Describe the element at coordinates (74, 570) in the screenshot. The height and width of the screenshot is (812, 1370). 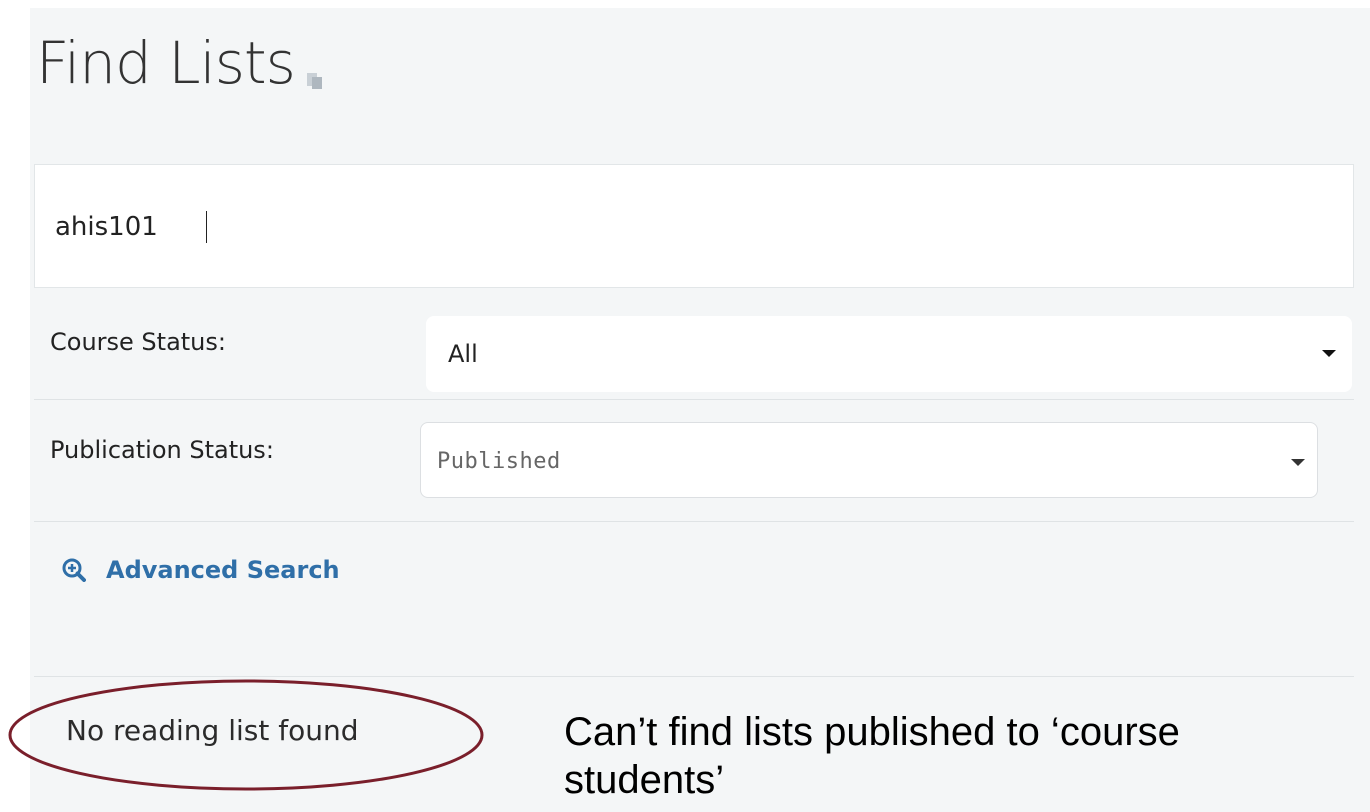
I see `zoom-in-icon` at that location.